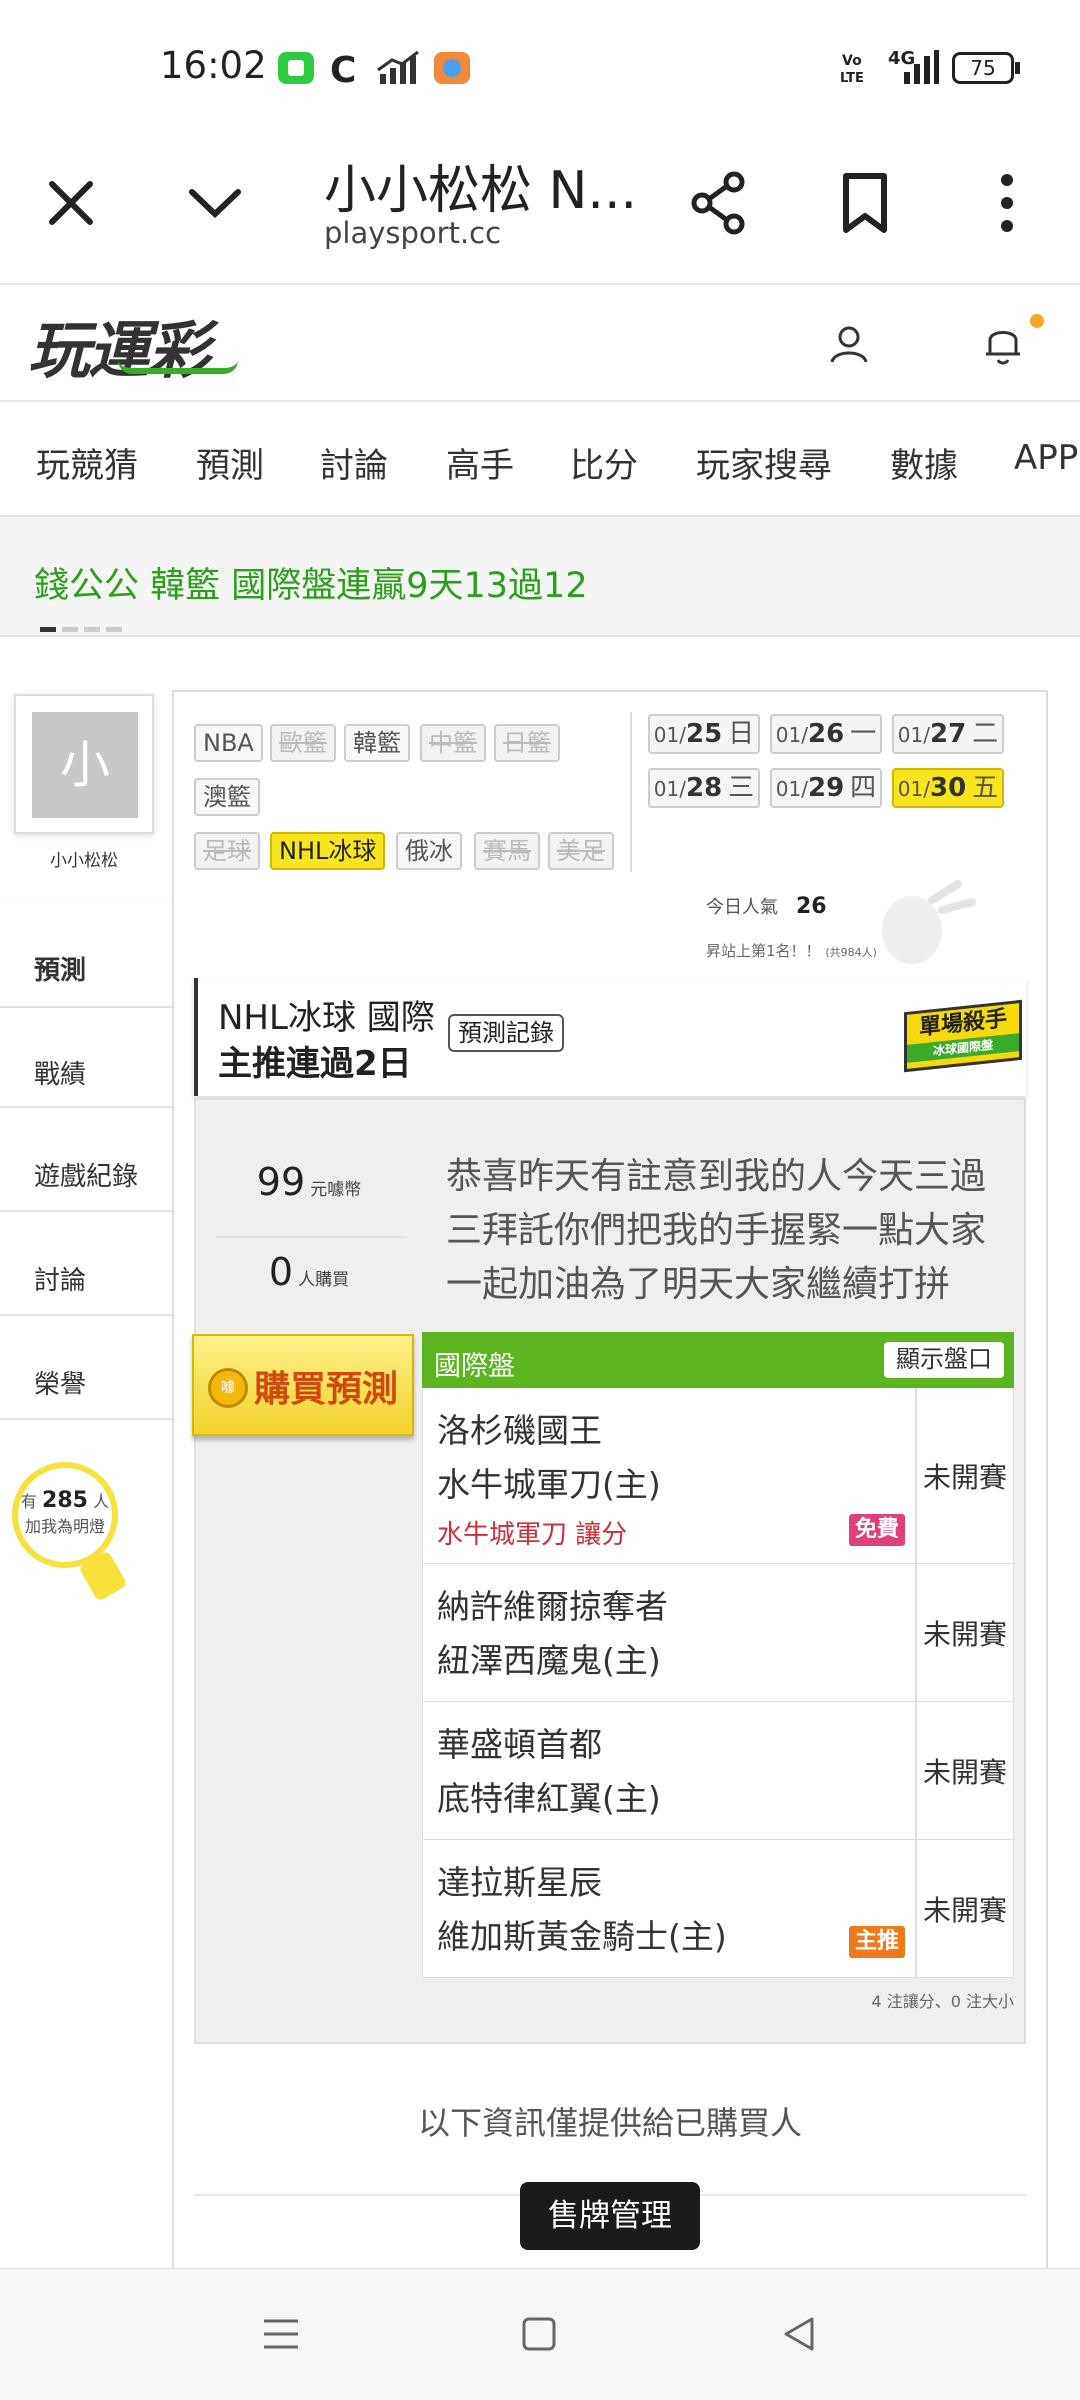 This screenshot has width=1080, height=2400. What do you see at coordinates (228, 743) in the screenshot?
I see `league-tag: NBA` at bounding box center [228, 743].